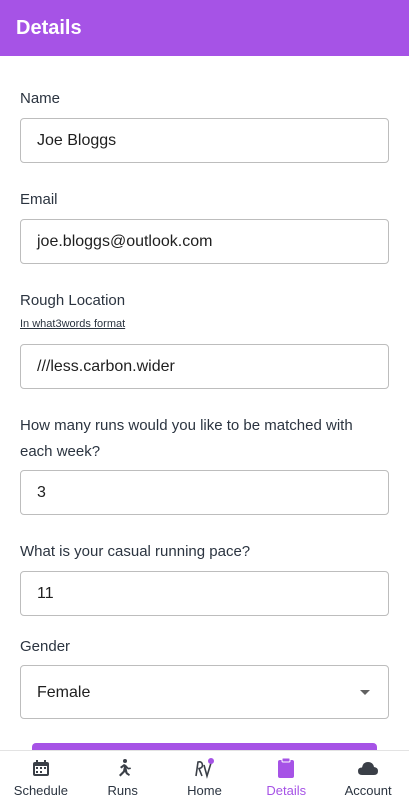  I want to click on location-value: ///less.carbon.wider, so click(106, 366).